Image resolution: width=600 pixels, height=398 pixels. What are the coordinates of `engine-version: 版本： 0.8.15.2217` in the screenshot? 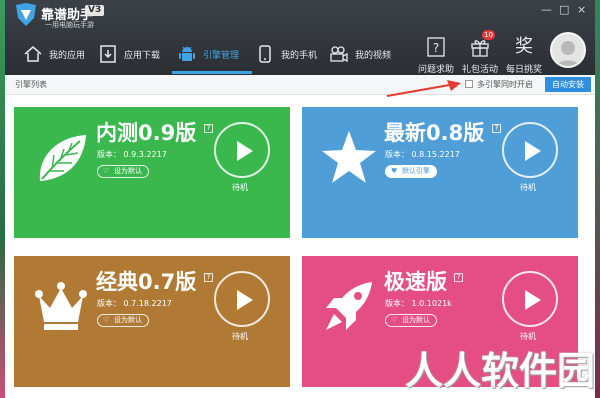 It's located at (422, 154).